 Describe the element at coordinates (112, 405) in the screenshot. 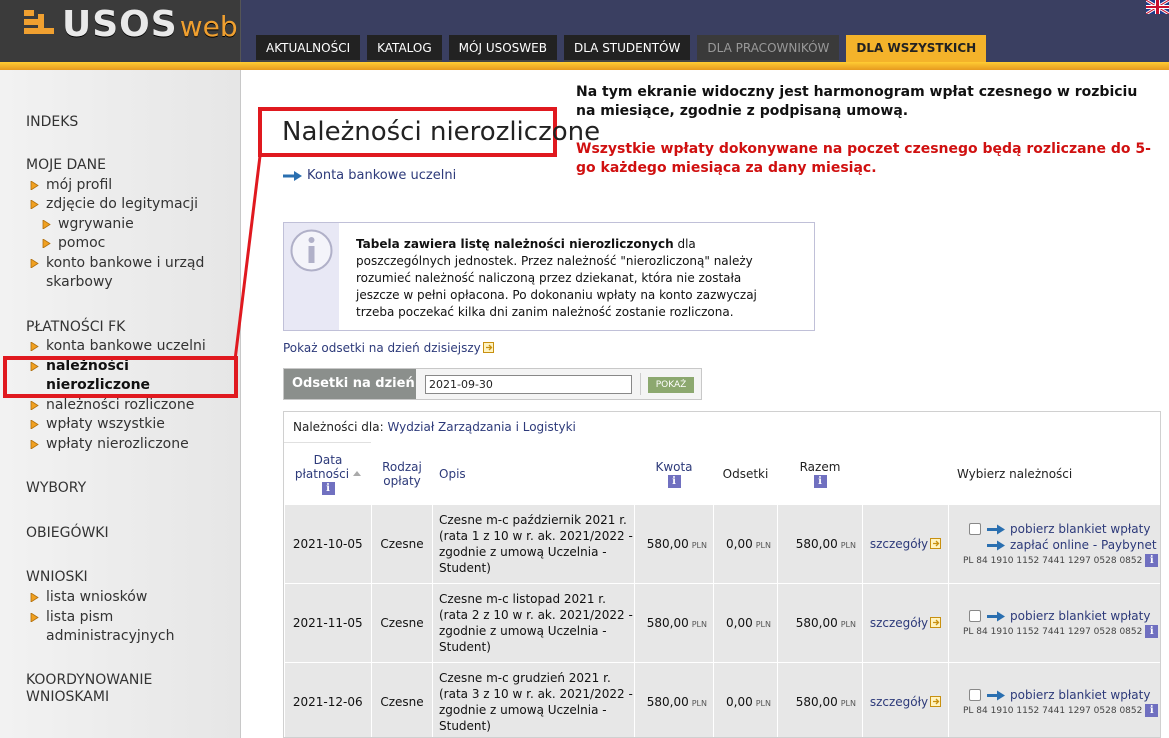

I see `sidebar-item-naleznosci-rozliczone: należności rozliczone` at that location.